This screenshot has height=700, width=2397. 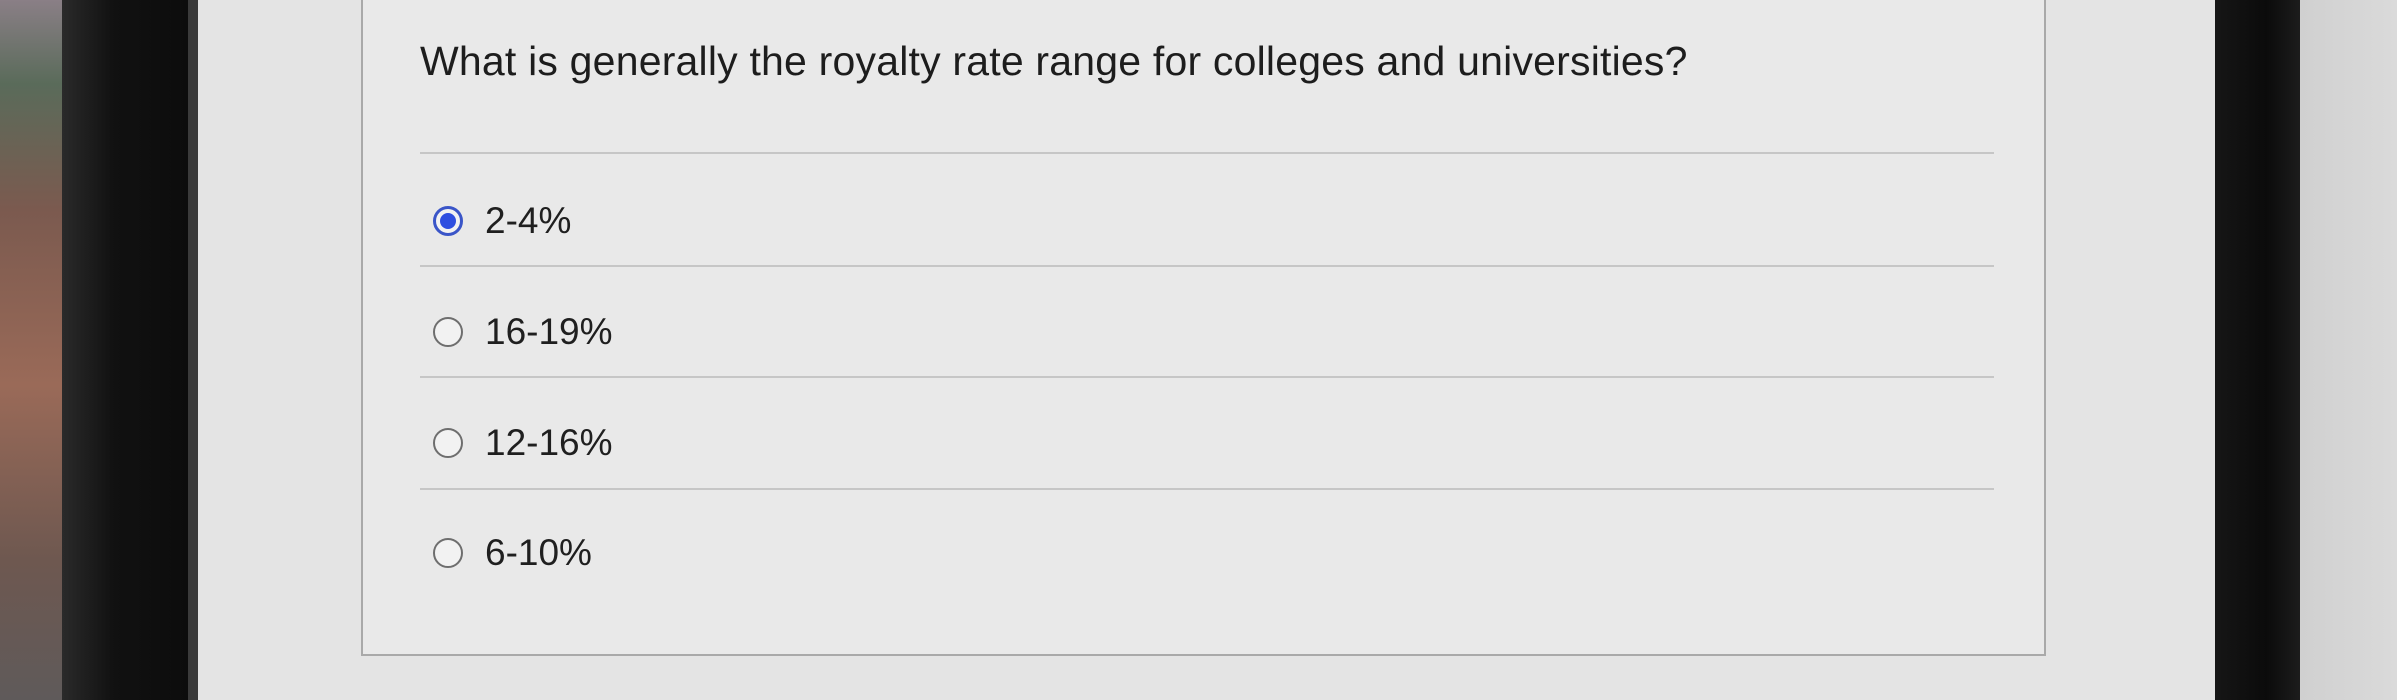 I want to click on option-2-4: 2-4%, so click(x=502, y=221).